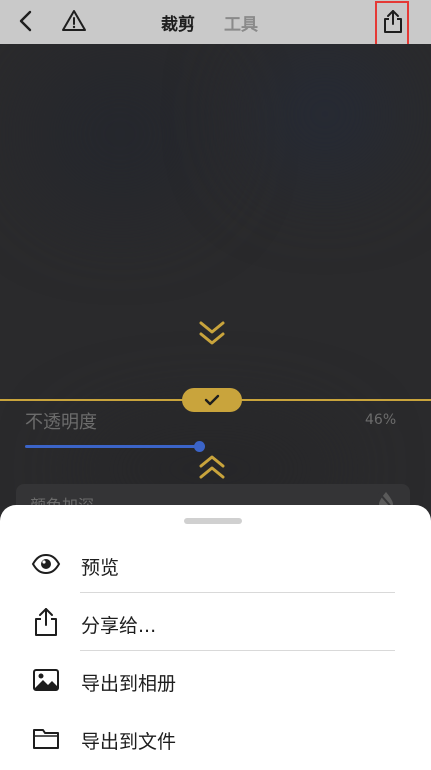 The image size is (431, 770). I want to click on photo-icon, so click(46, 680).